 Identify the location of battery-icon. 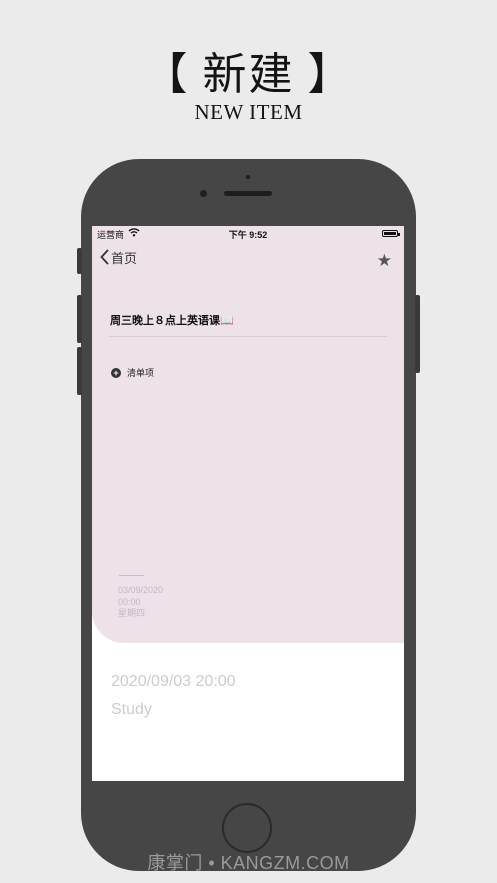
(391, 233).